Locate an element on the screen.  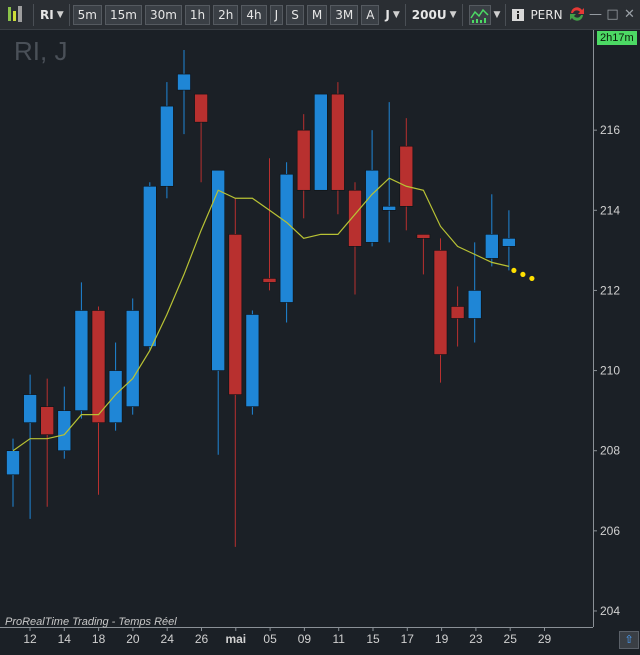
x-tick-label: 26 is located at coordinates (202, 639).